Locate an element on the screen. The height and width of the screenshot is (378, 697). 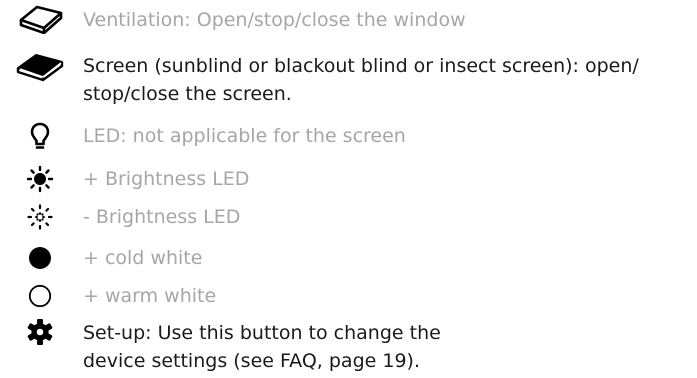
legend-text-warm-white: + warm white is located at coordinates (150, 296).